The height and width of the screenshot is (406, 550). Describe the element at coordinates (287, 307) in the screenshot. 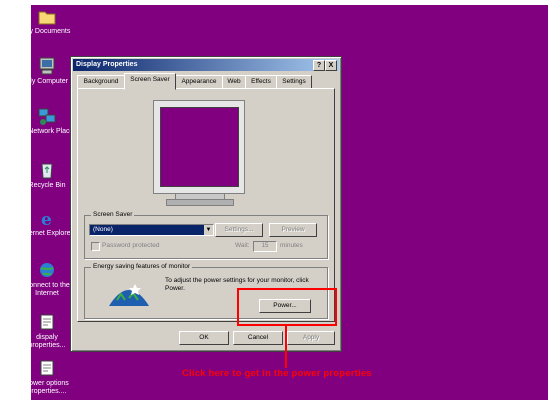

I see `power-highlight-box` at that location.